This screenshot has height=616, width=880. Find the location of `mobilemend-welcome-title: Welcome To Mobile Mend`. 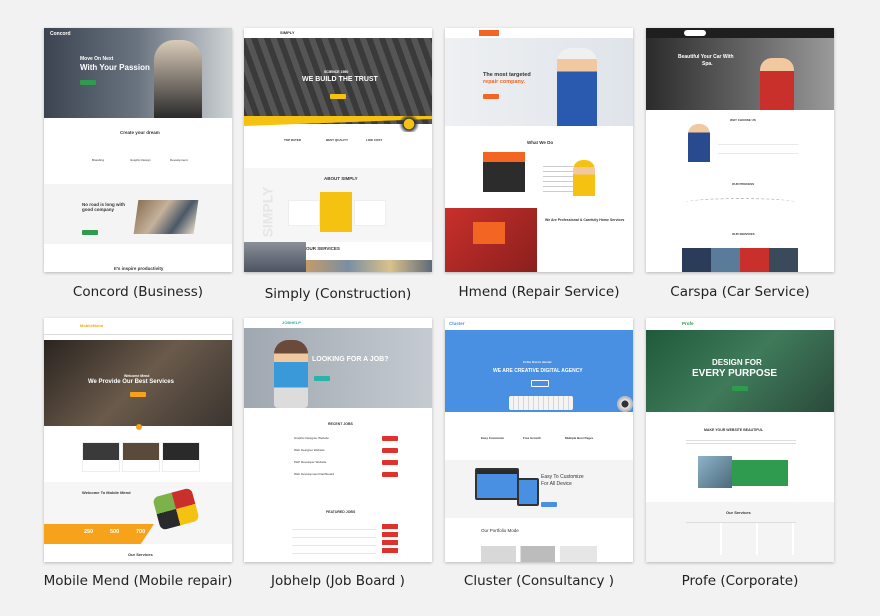

mobilemend-welcome-title: Welcome To Mobile Mend is located at coordinates (106, 492).